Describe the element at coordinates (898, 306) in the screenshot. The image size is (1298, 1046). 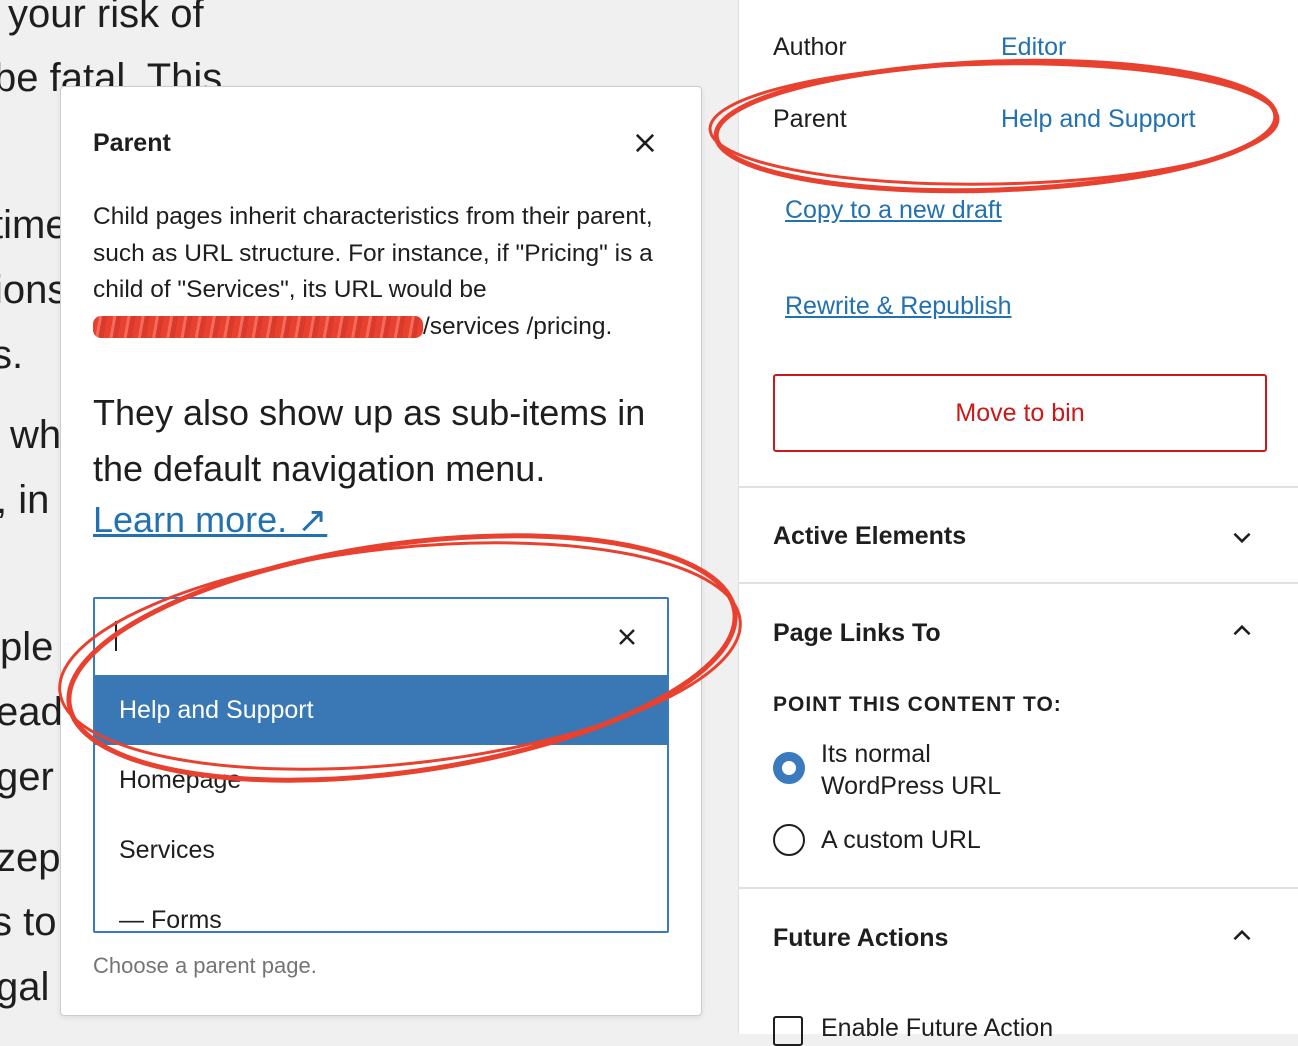
I see `rewrite-republish-link: Rewrite & Republish` at that location.